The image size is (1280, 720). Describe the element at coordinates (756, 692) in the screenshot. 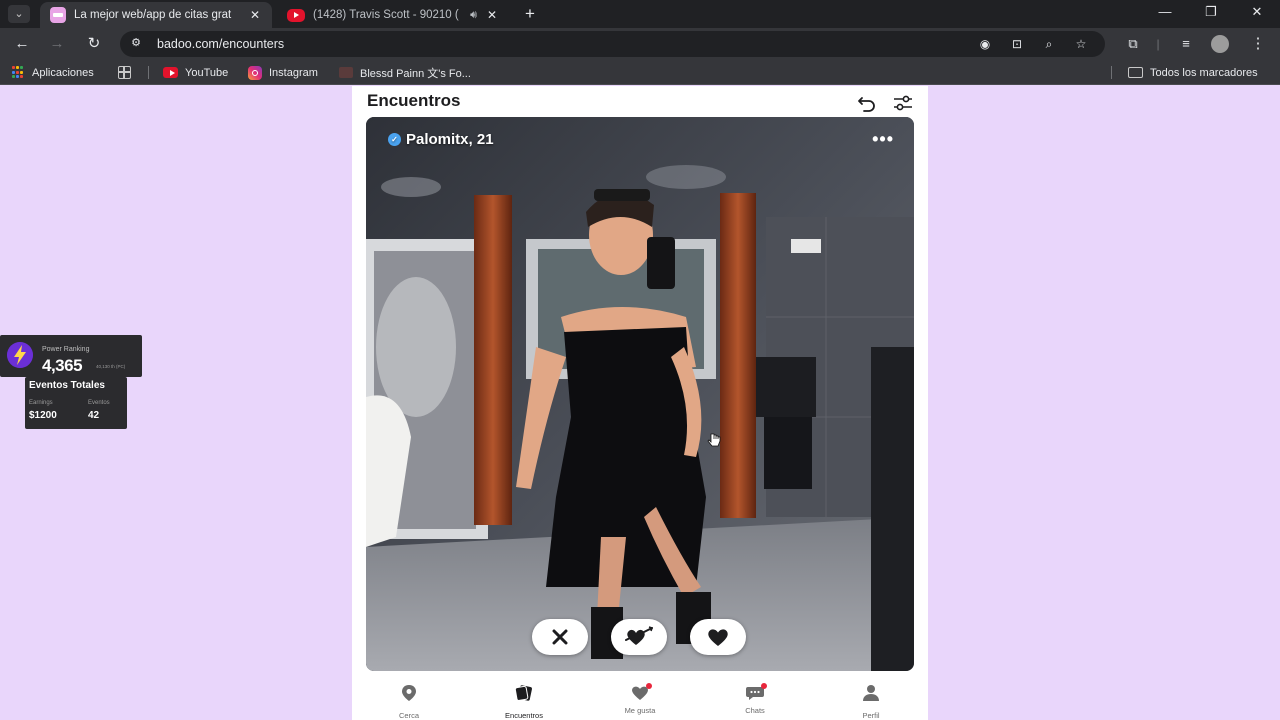

I see `chat-icon` at that location.